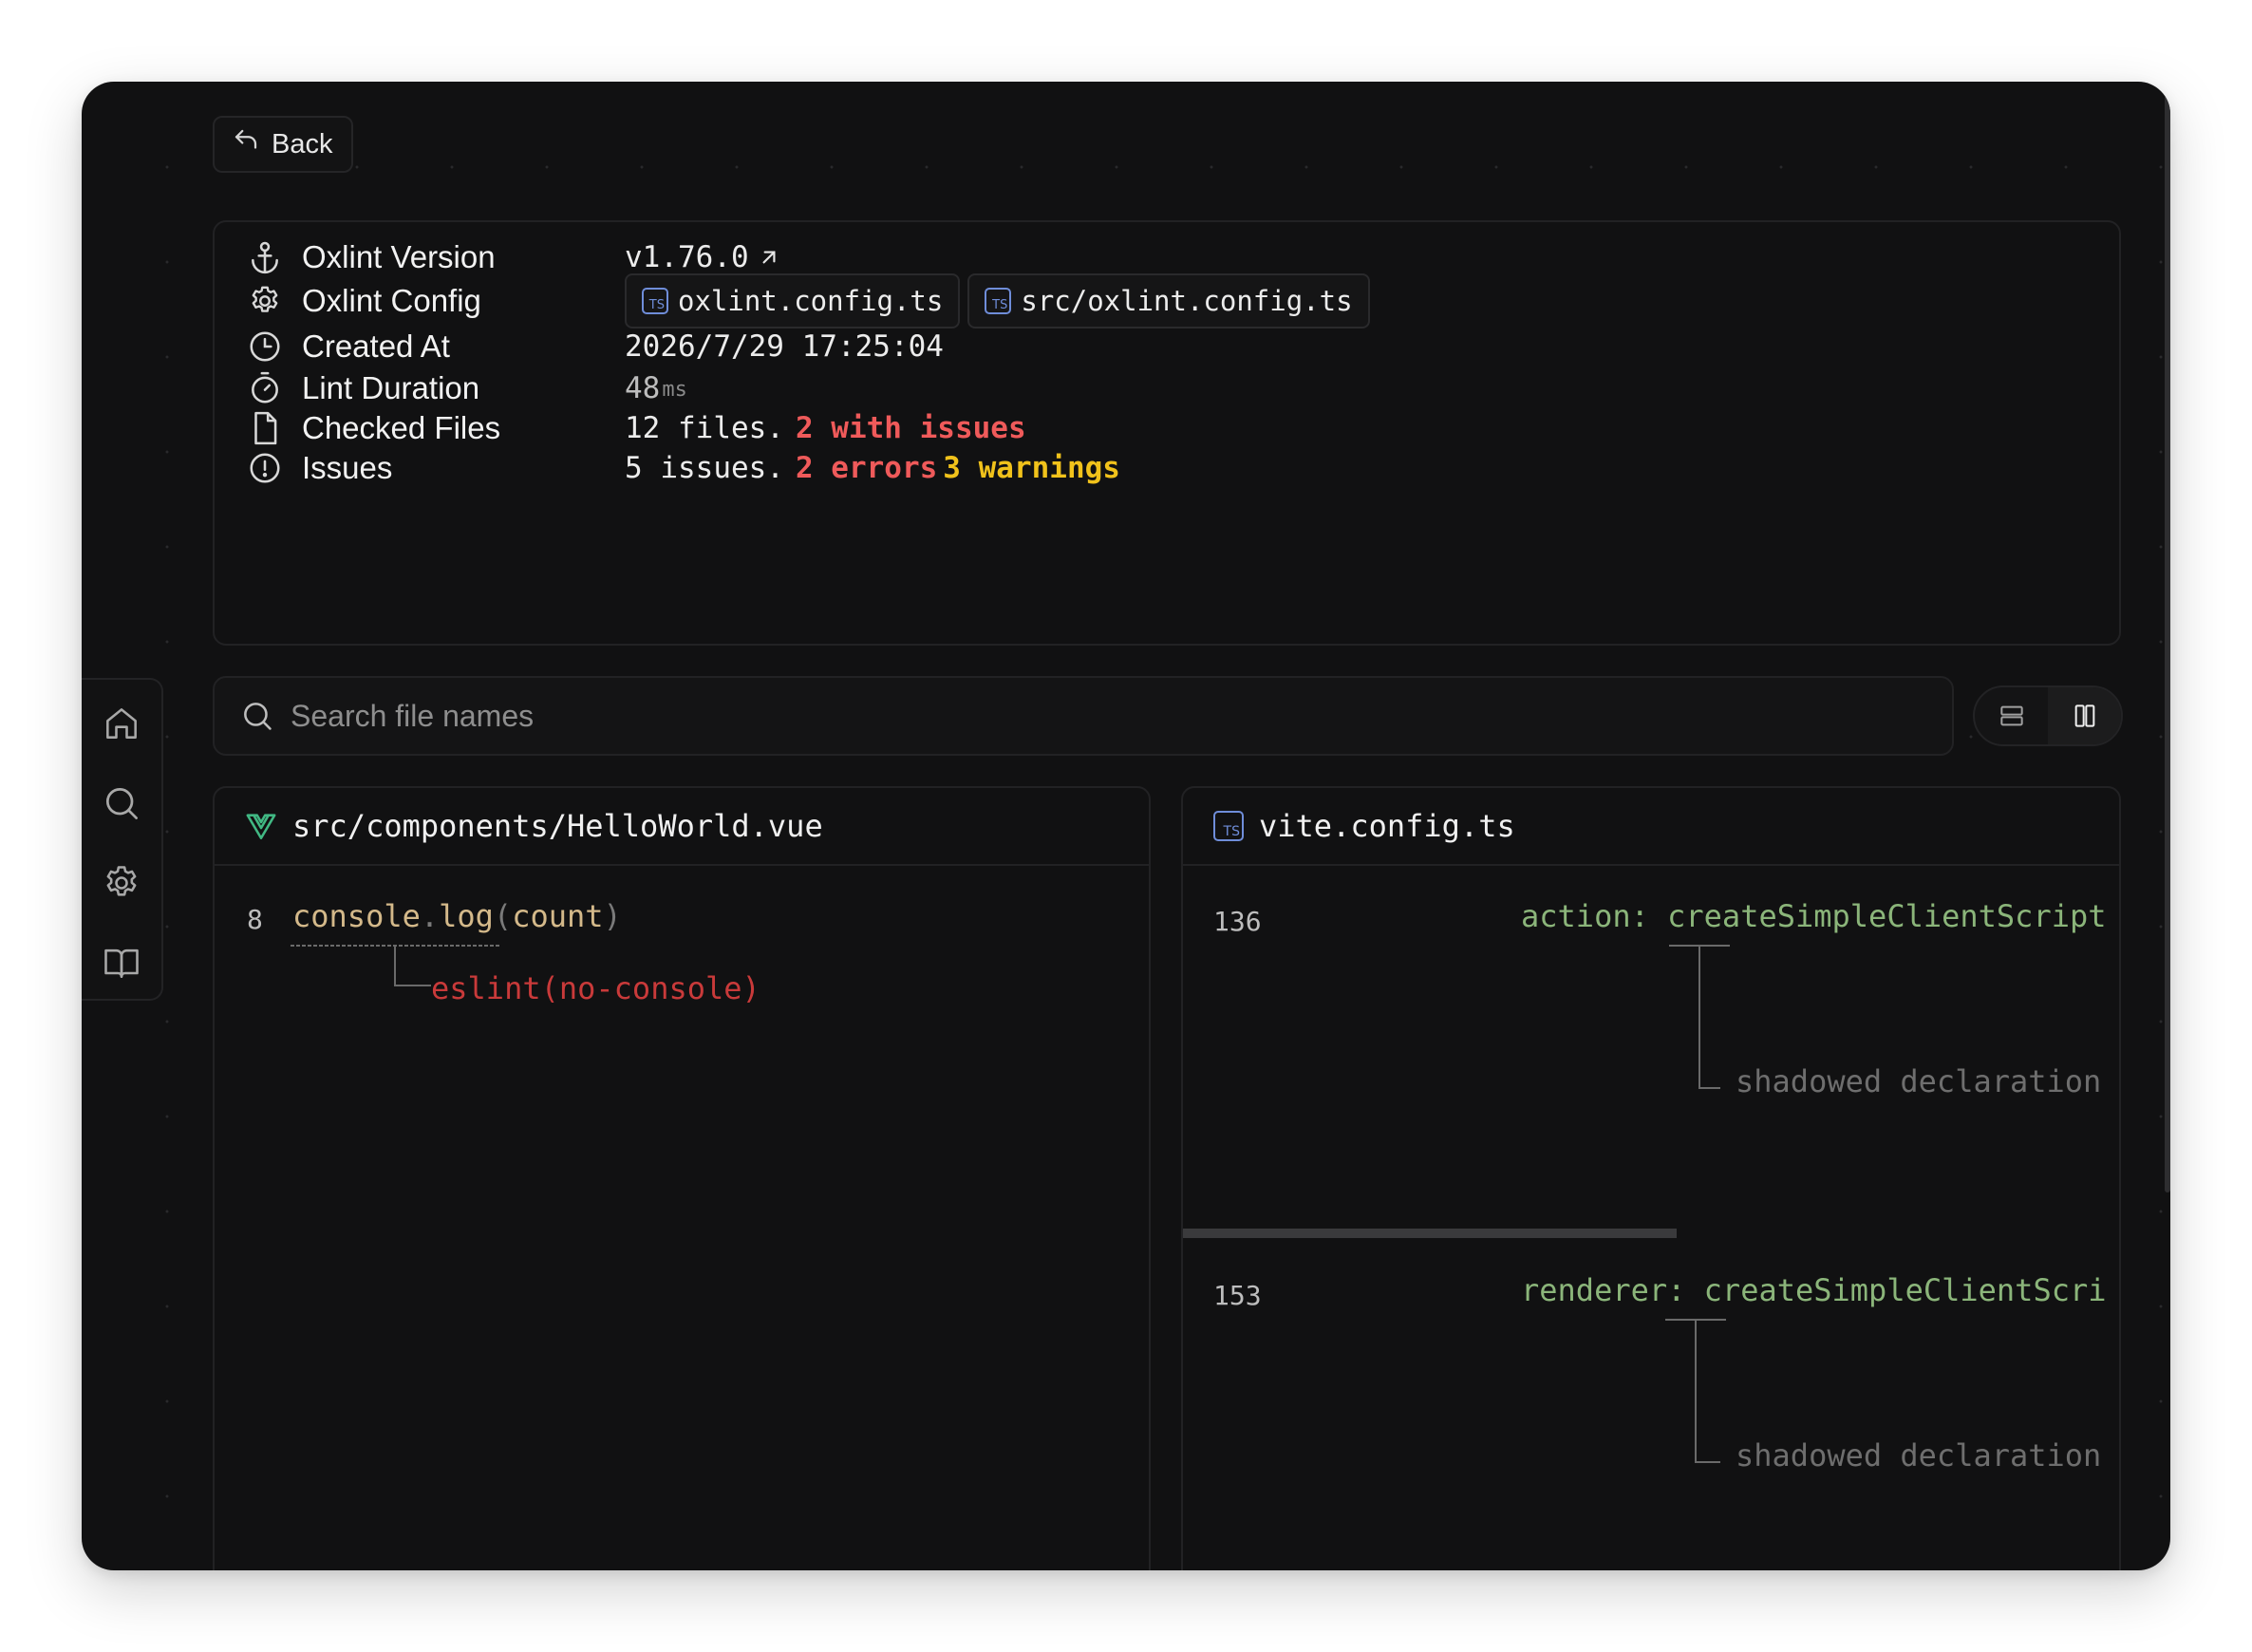 The image size is (2252, 1652). I want to click on created-at-value: 2026/7/29 17:25:04, so click(785, 346).